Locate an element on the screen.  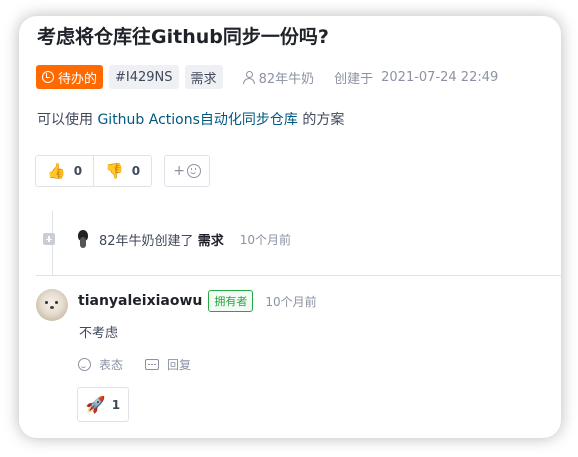
comment-username: tianyaleixiaowu is located at coordinates (140, 301).